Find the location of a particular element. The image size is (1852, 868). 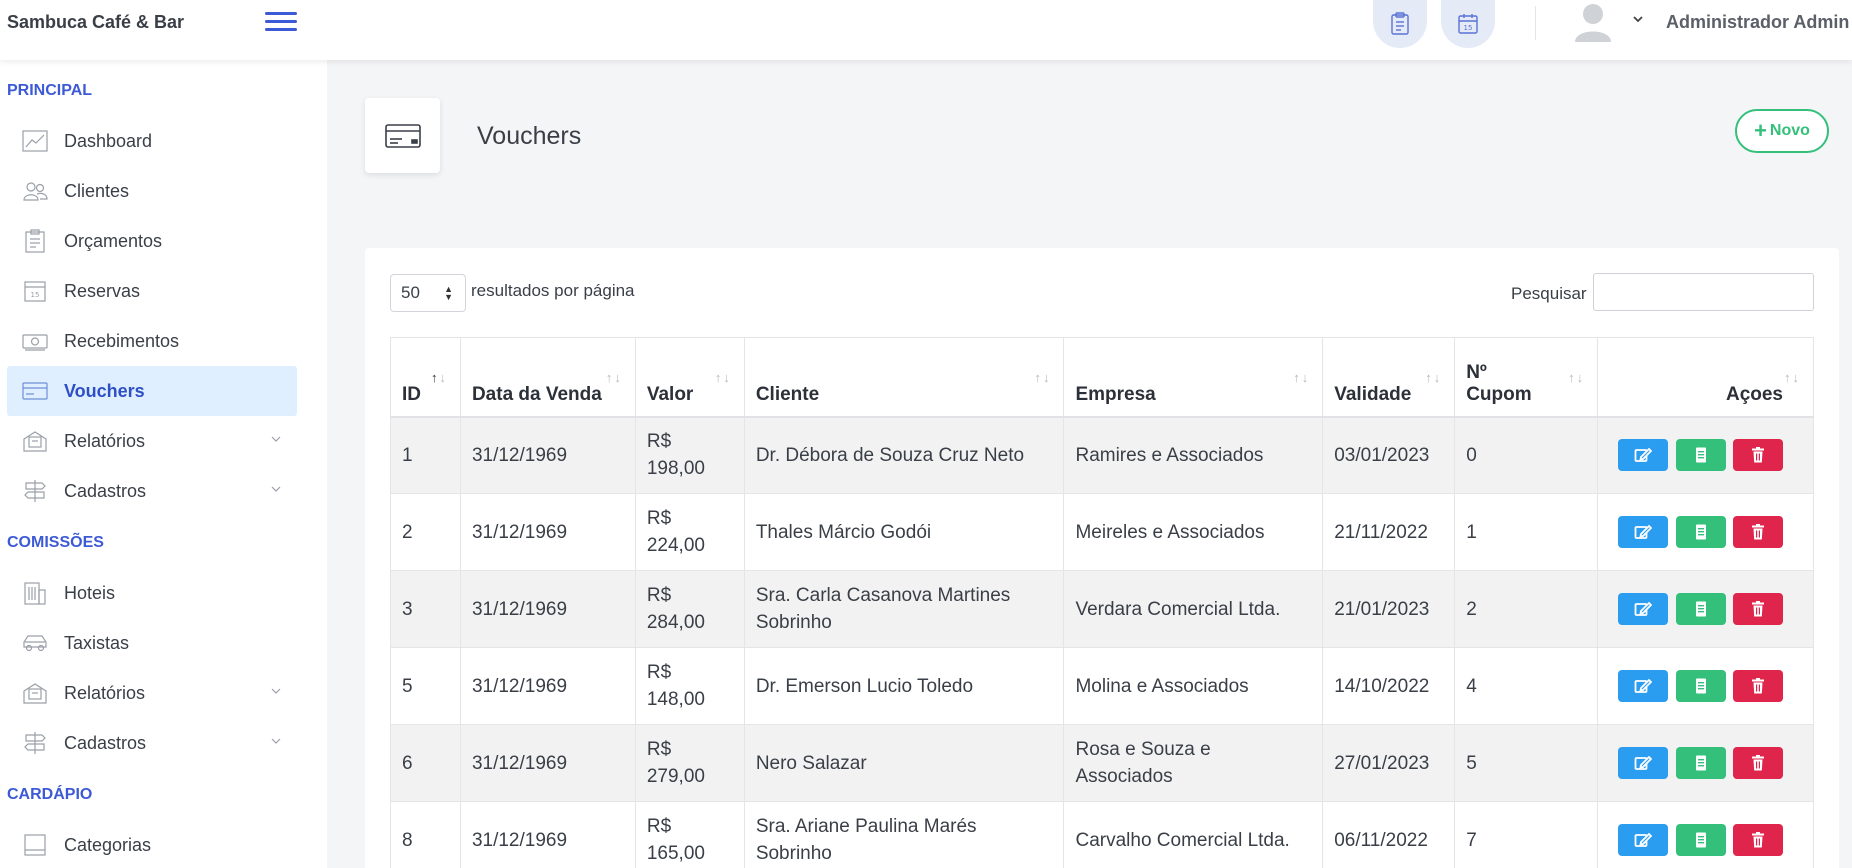

user-name: Administrador Admin is located at coordinates (1757, 22).